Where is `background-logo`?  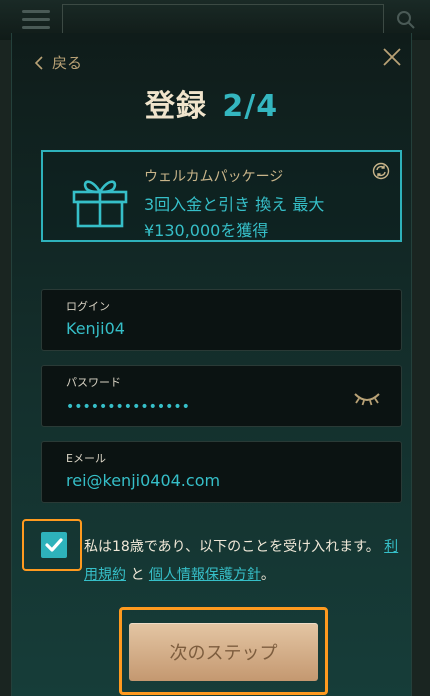 background-logo is located at coordinates (223, 19).